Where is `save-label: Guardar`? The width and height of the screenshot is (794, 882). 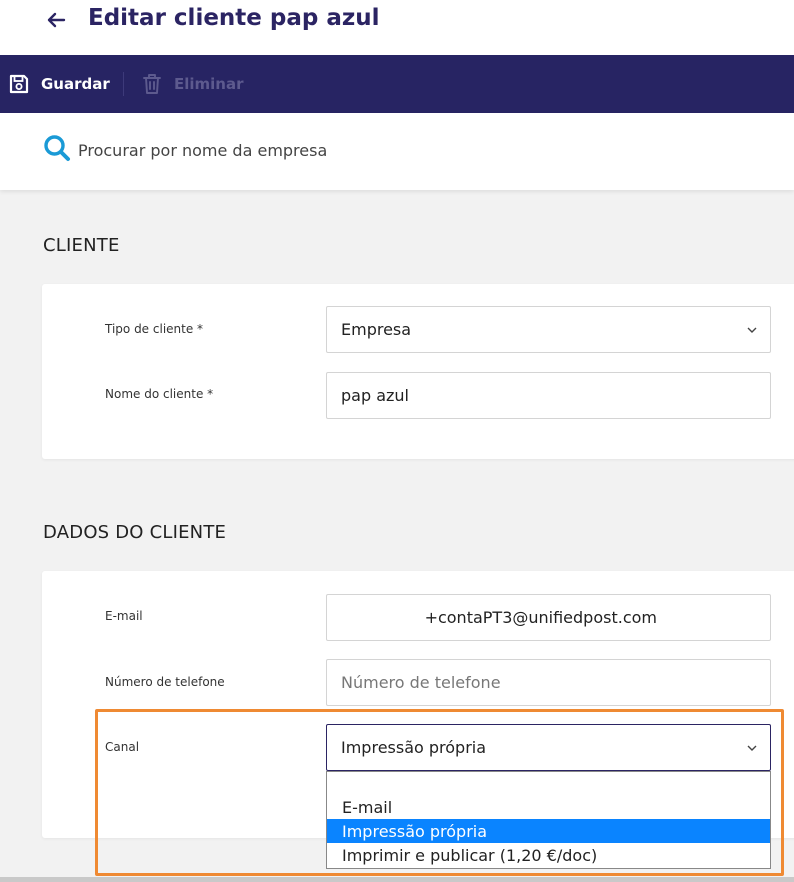
save-label: Guardar is located at coordinates (75, 84).